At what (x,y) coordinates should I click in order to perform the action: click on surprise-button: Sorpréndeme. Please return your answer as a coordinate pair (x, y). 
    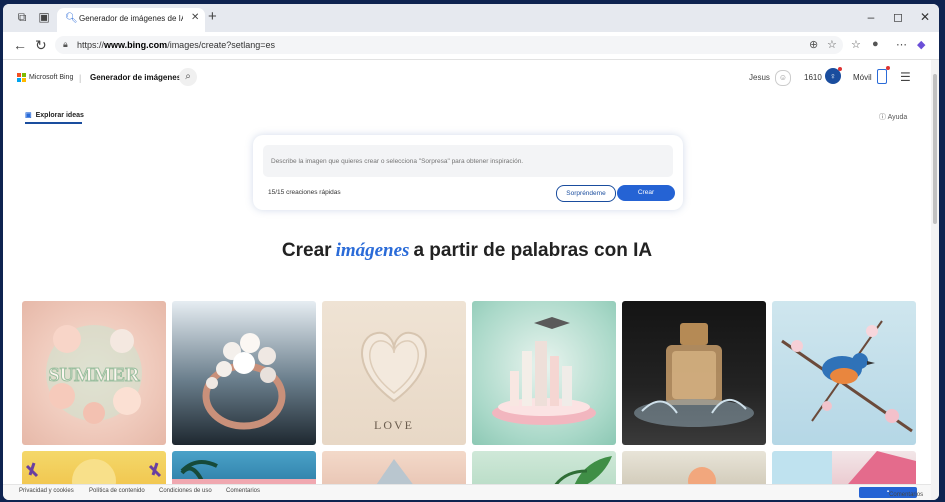
    Looking at the image, I should click on (586, 193).